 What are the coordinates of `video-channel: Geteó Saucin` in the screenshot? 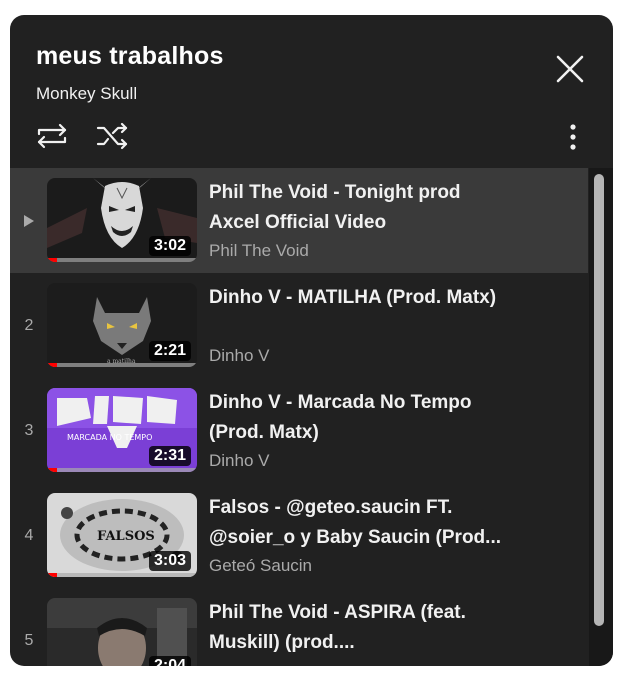 It's located at (261, 565).